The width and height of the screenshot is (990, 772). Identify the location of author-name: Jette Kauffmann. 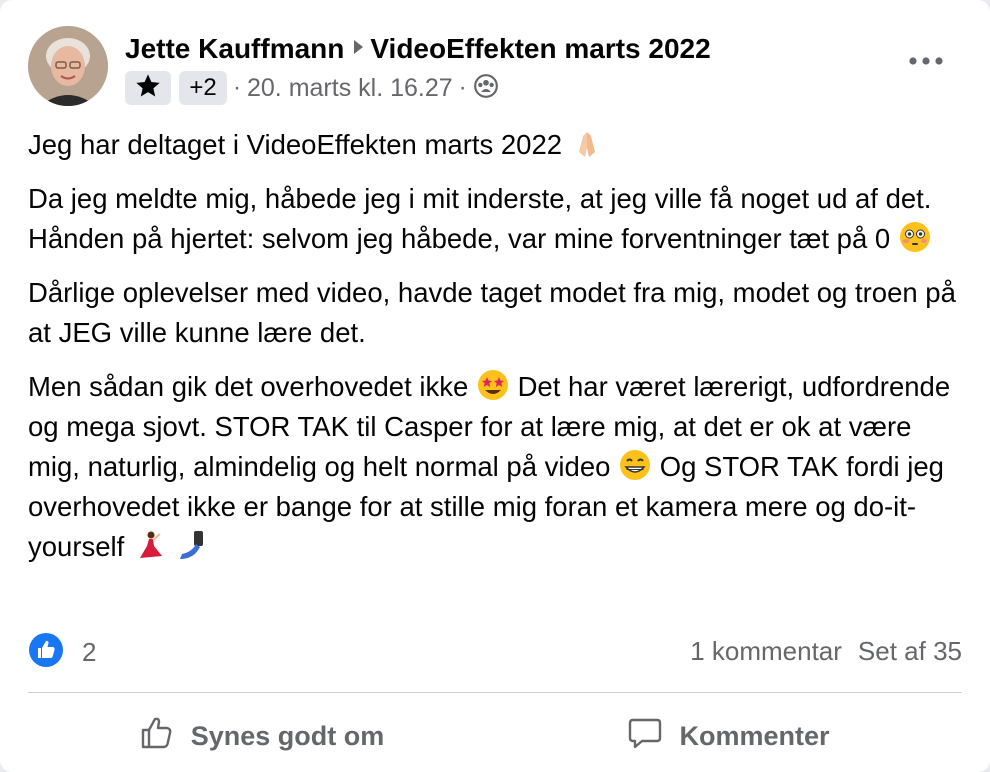
(234, 48).